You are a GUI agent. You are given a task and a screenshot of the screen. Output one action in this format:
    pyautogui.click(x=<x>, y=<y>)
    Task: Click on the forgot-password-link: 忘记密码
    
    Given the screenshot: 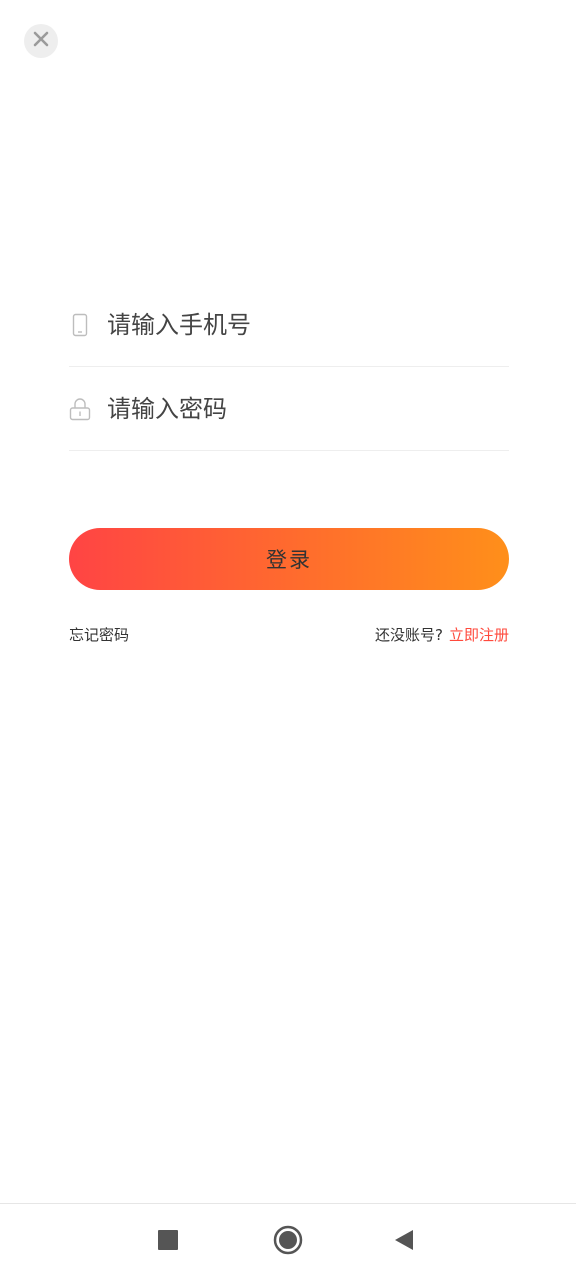 What is the action you would take?
    pyautogui.click(x=99, y=634)
    